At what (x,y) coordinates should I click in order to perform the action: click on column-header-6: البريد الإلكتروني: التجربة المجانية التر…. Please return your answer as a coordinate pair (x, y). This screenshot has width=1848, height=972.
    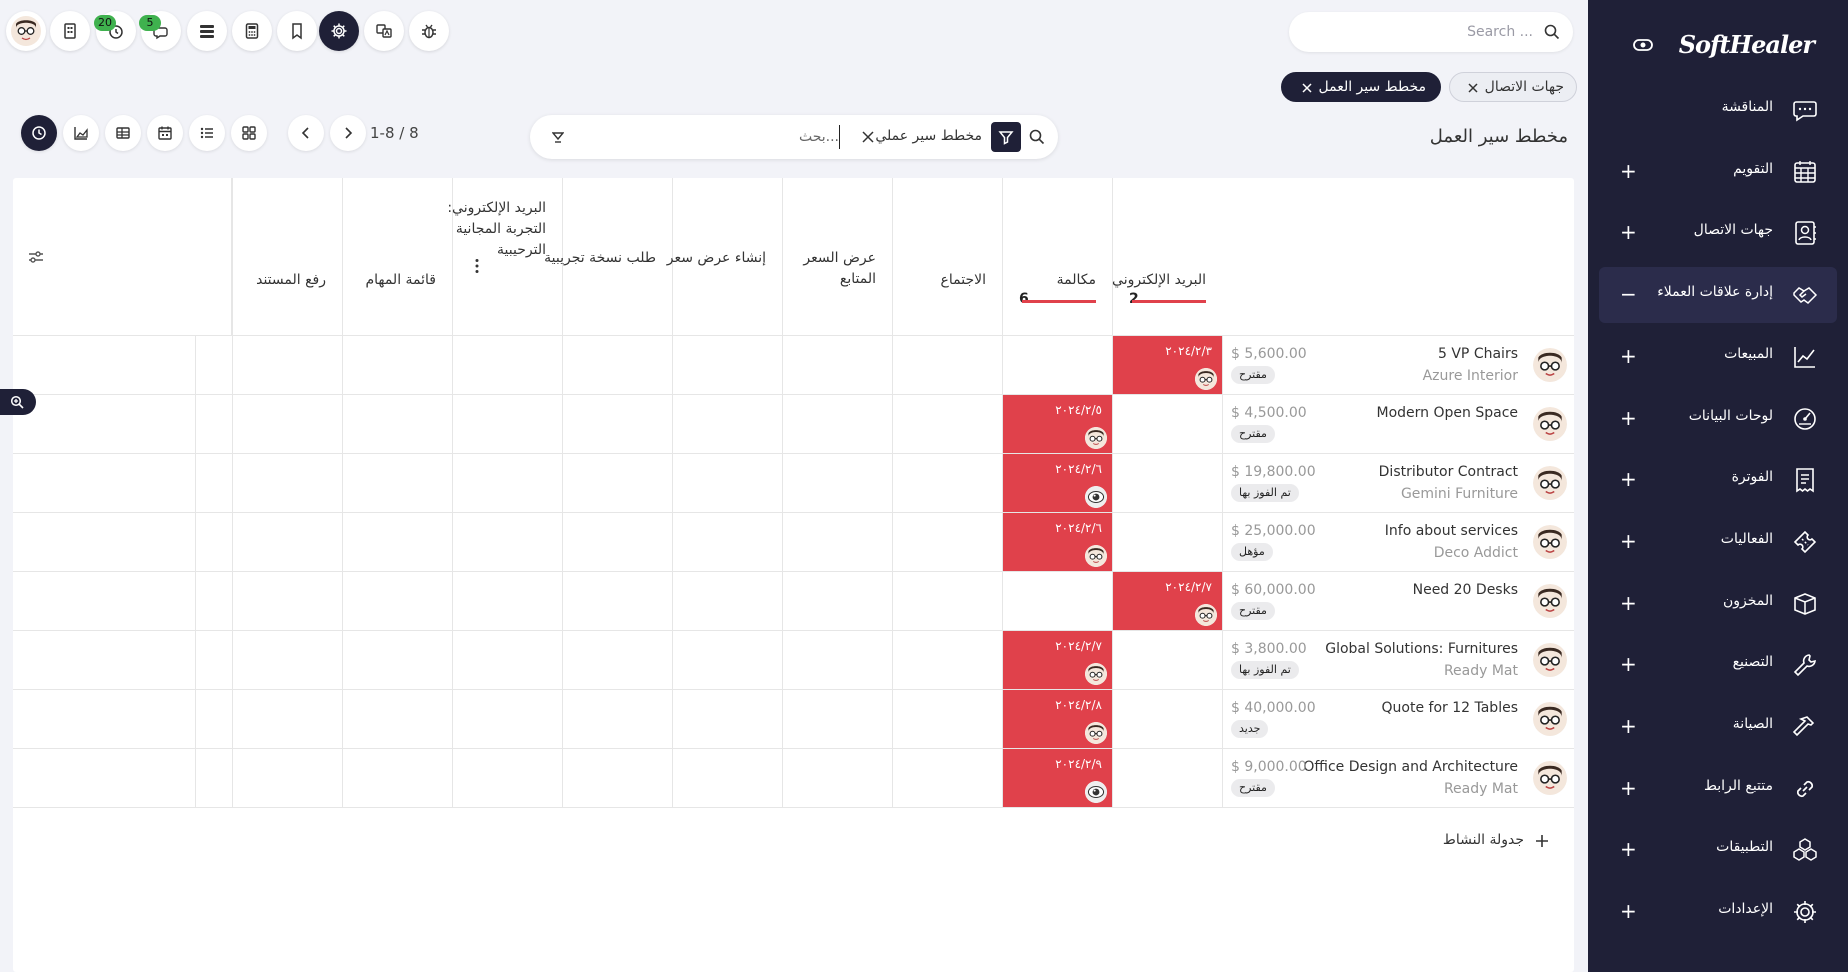
    Looking at the image, I should click on (504, 256).